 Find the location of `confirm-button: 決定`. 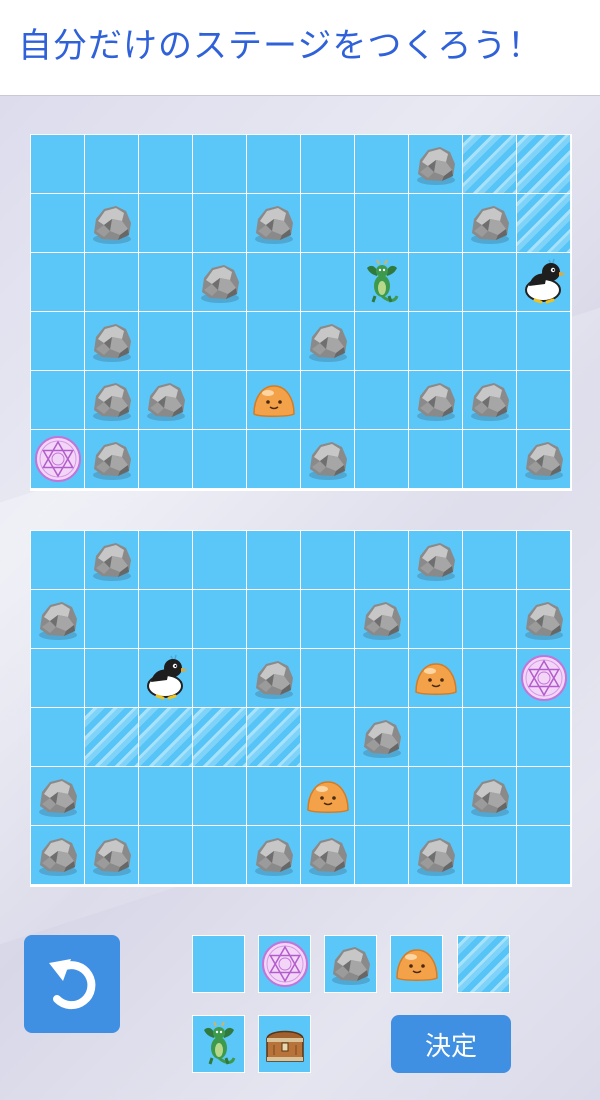

confirm-button: 決定 is located at coordinates (451, 1044).